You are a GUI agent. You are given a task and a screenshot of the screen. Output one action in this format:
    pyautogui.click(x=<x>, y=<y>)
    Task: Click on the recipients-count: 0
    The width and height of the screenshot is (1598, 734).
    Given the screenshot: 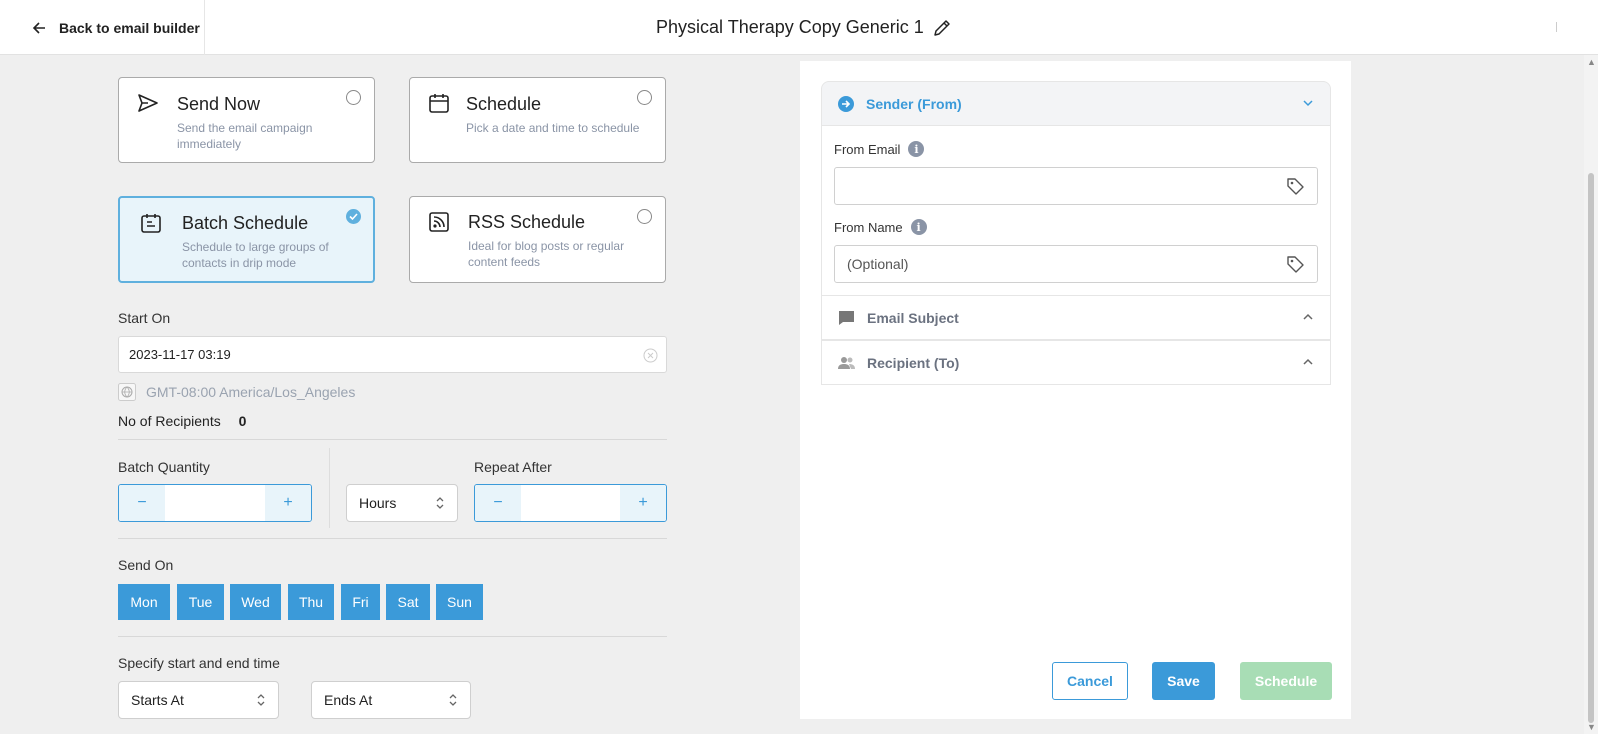 What is the action you would take?
    pyautogui.click(x=242, y=421)
    